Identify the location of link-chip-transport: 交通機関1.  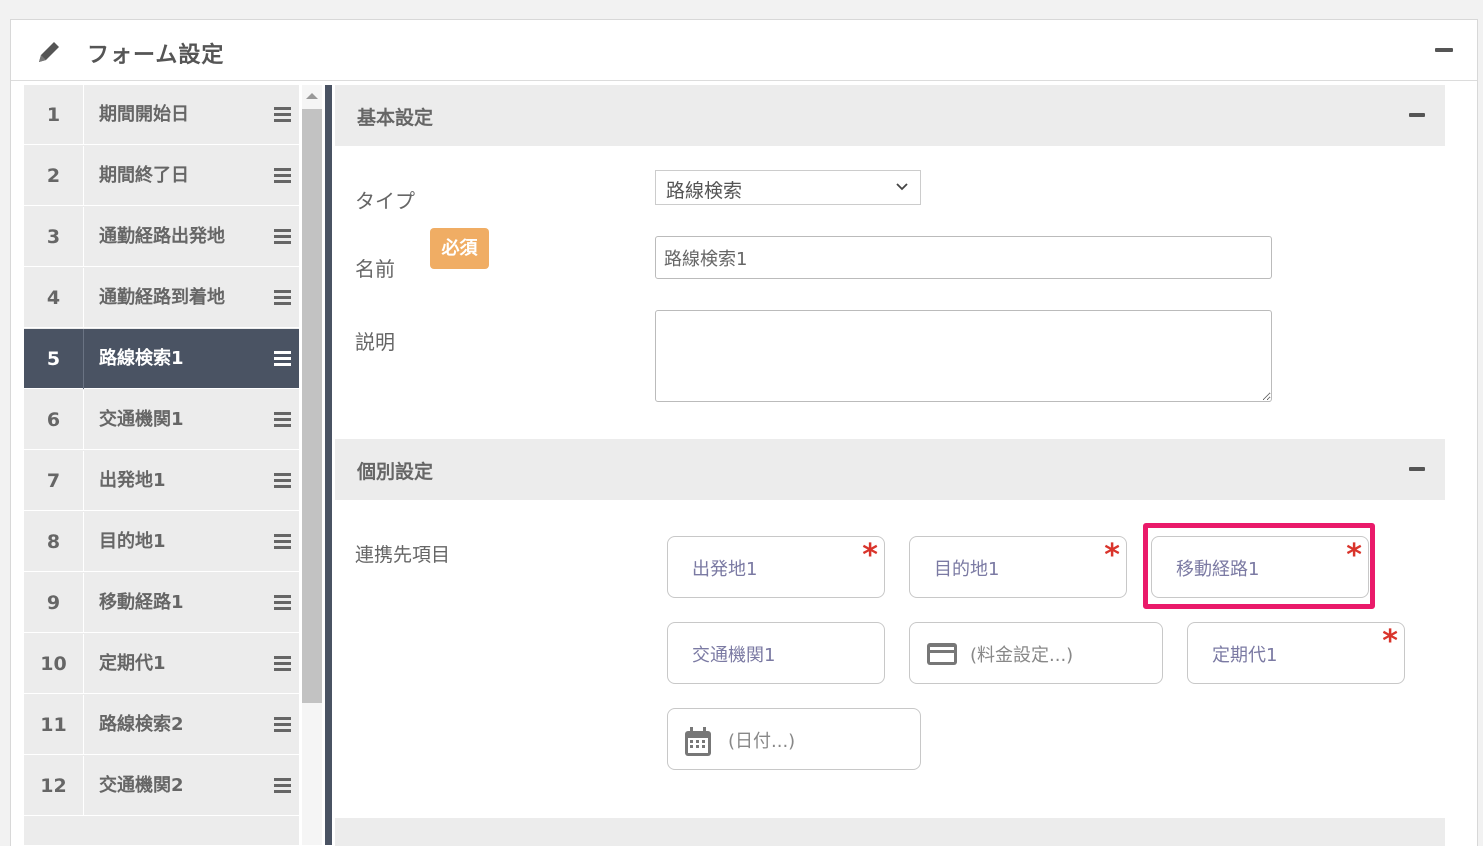
(776, 653).